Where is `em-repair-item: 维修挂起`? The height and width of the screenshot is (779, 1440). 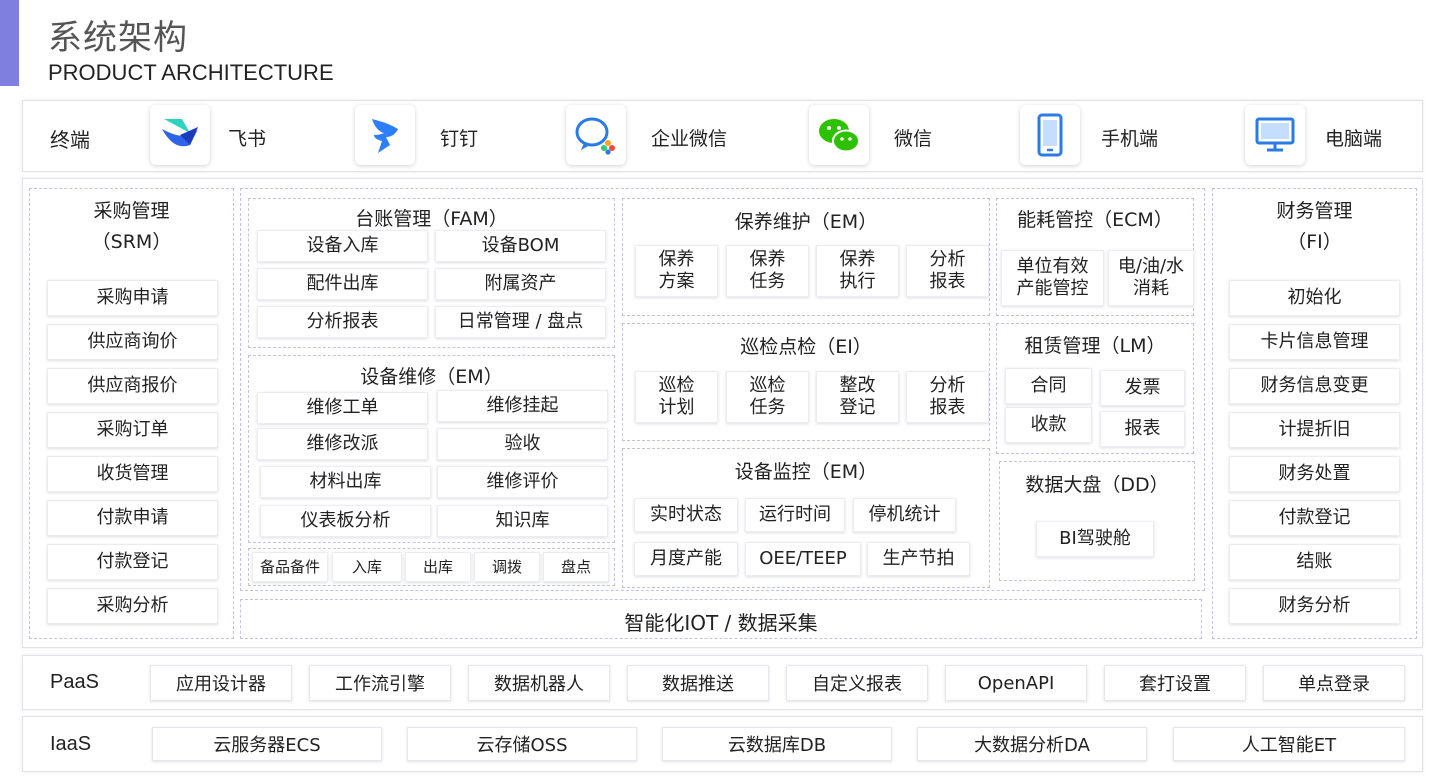 em-repair-item: 维修挂起 is located at coordinates (522, 406).